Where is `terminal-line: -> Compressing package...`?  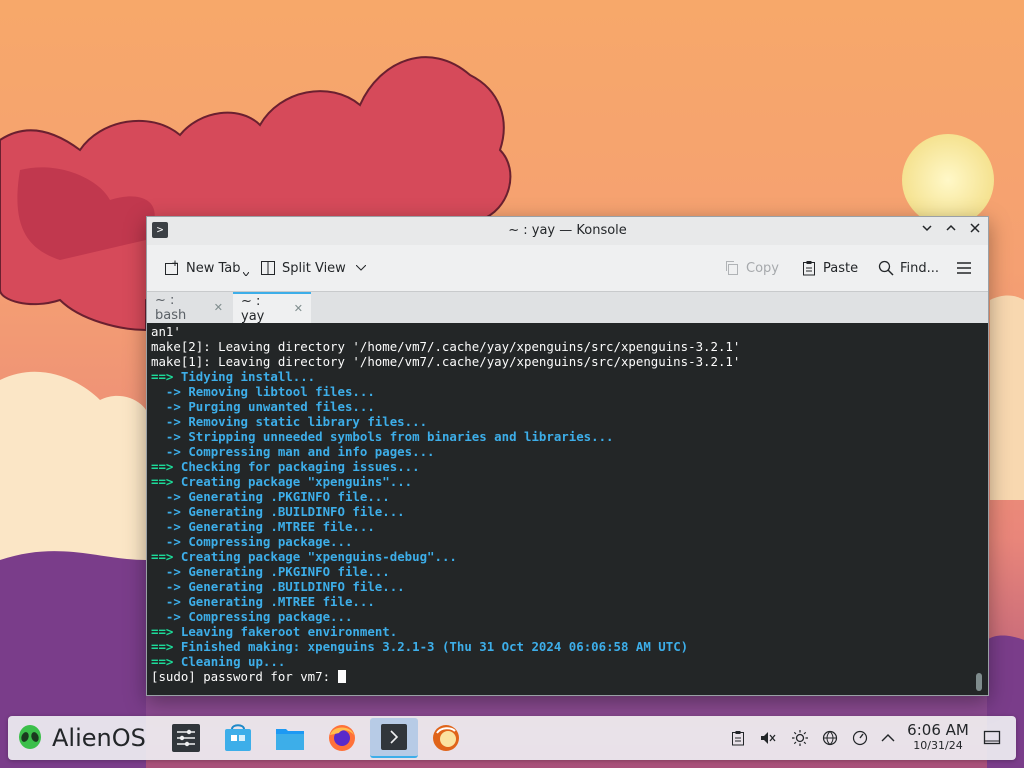 terminal-line: -> Compressing package... is located at coordinates (445, 541).